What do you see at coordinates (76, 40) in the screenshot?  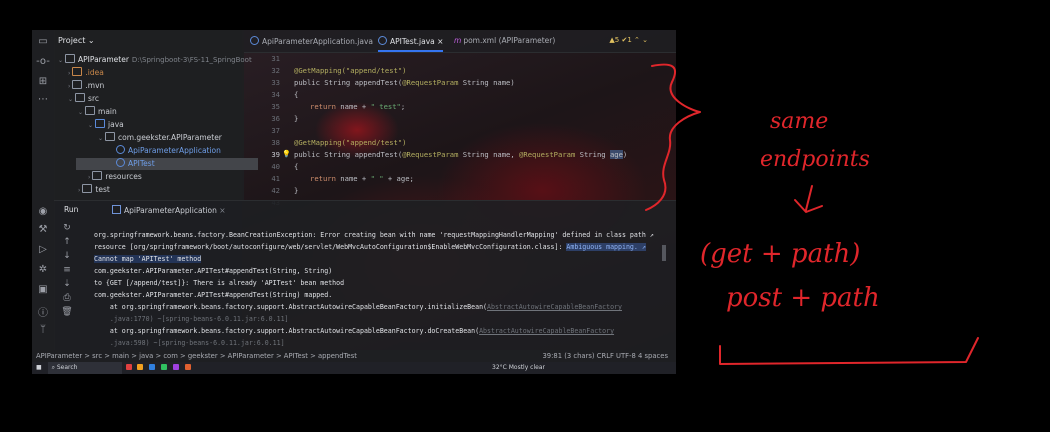 I see `project-panel-header: Project ⌄` at bounding box center [76, 40].